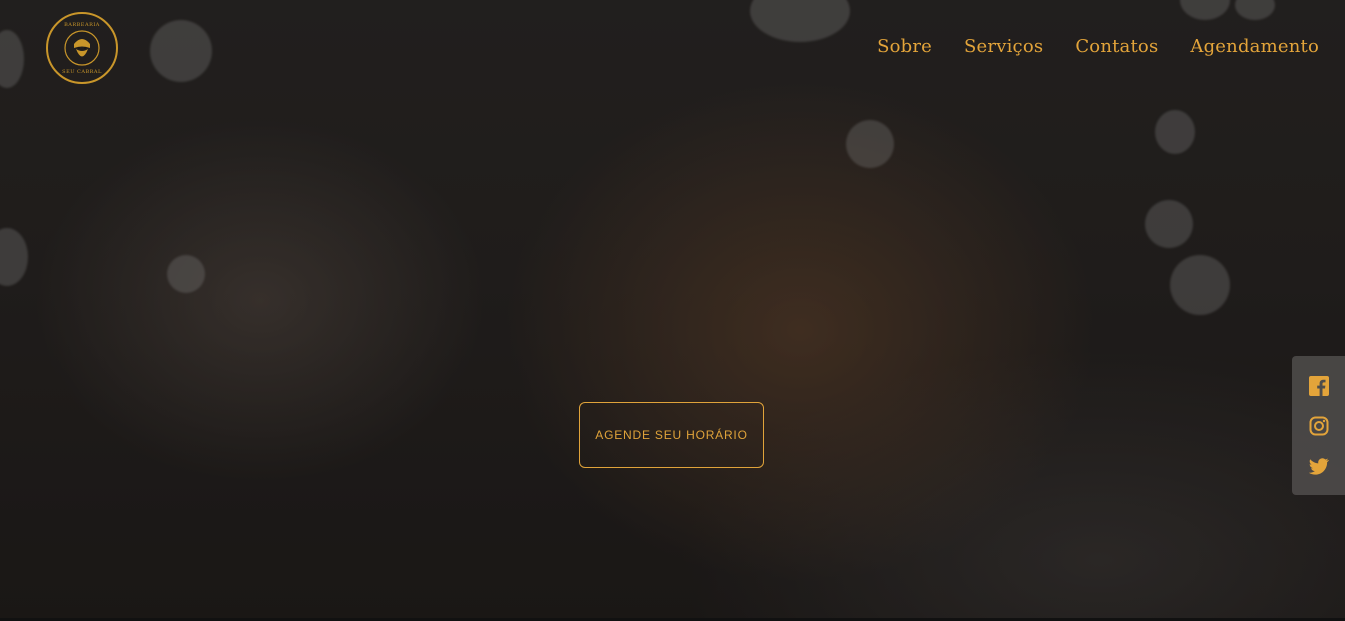 Image resolution: width=1345 pixels, height=621 pixels. What do you see at coordinates (1318, 466) in the screenshot?
I see `twitter-icon` at bounding box center [1318, 466].